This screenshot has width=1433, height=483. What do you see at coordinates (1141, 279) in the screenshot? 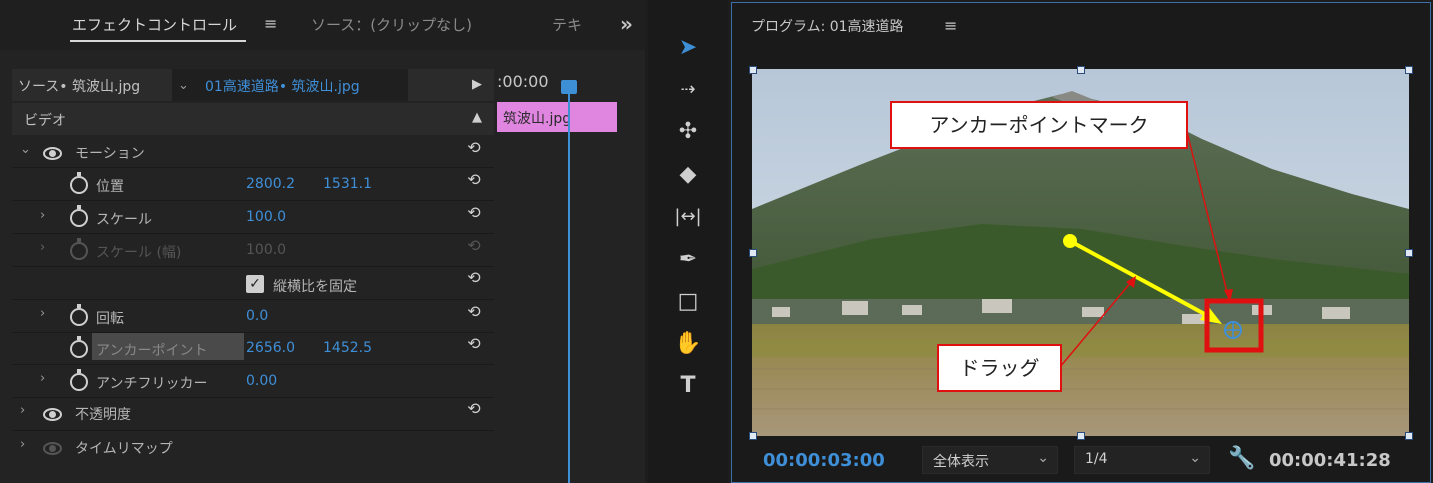
I see `drag-path-arrow` at bounding box center [1141, 279].